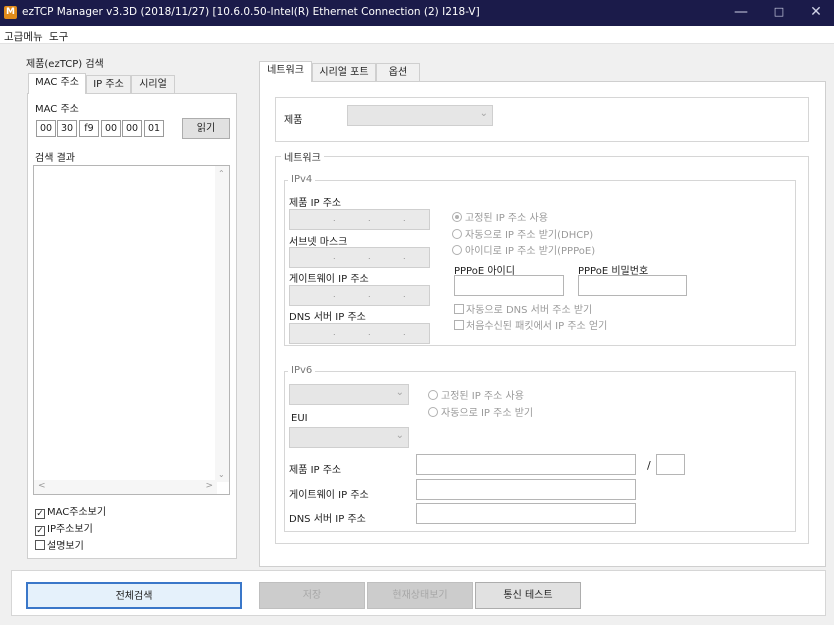 Image resolution: width=834 pixels, height=625 pixels. Describe the element at coordinates (398, 72) in the screenshot. I see `tab-options: 옵션` at that location.